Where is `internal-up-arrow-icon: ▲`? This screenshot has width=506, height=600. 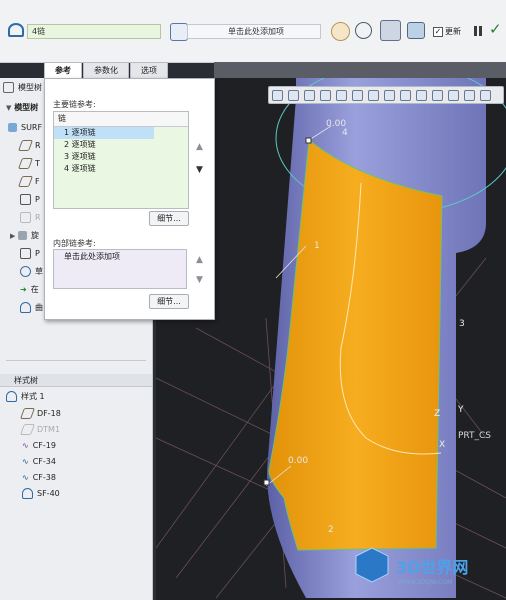
internal-up-arrow-icon: ▲ is located at coordinates (199, 260).